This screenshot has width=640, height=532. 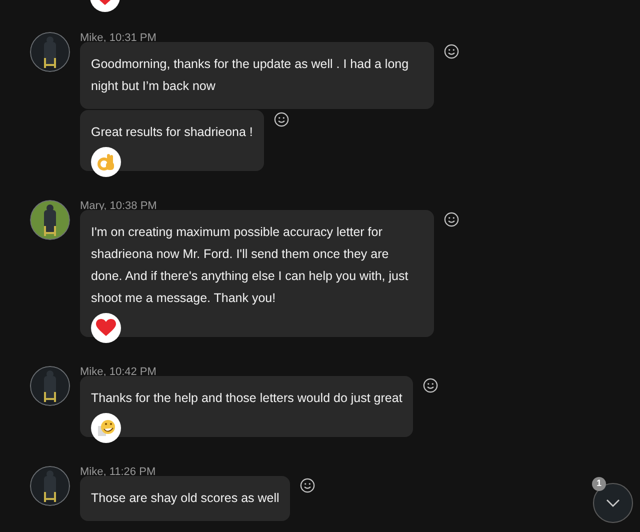 What do you see at coordinates (172, 132) in the screenshot?
I see `message-text: Great results for shadrieona !` at bounding box center [172, 132].